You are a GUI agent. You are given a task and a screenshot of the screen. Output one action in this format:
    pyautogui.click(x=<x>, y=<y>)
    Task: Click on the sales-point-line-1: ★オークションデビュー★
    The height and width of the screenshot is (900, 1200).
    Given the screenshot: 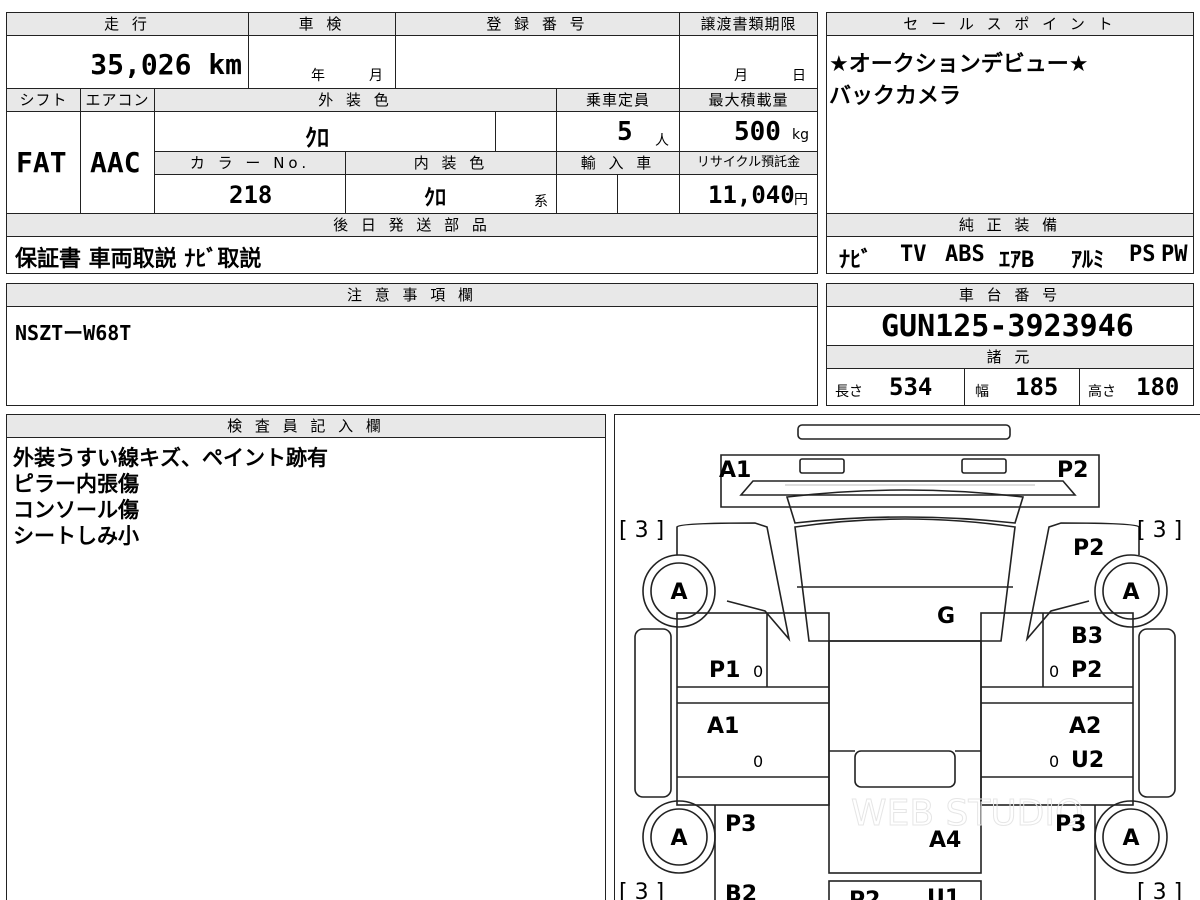 What is the action you would take?
    pyautogui.click(x=959, y=64)
    